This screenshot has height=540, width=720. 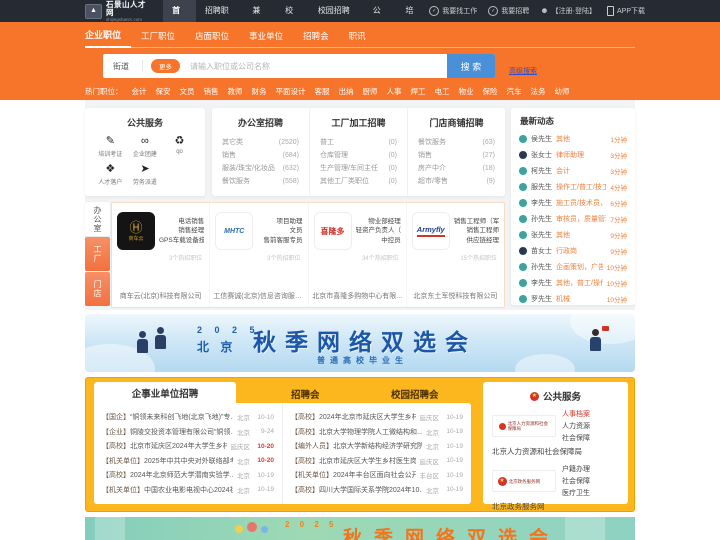 I want to click on hot-job-link: 平面设计, so click(x=291, y=91).